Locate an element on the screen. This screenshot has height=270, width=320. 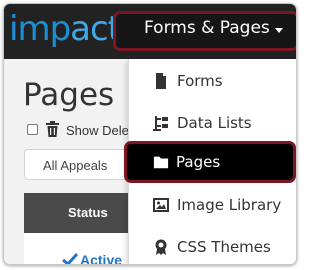
page-title: Pages is located at coordinates (69, 95).